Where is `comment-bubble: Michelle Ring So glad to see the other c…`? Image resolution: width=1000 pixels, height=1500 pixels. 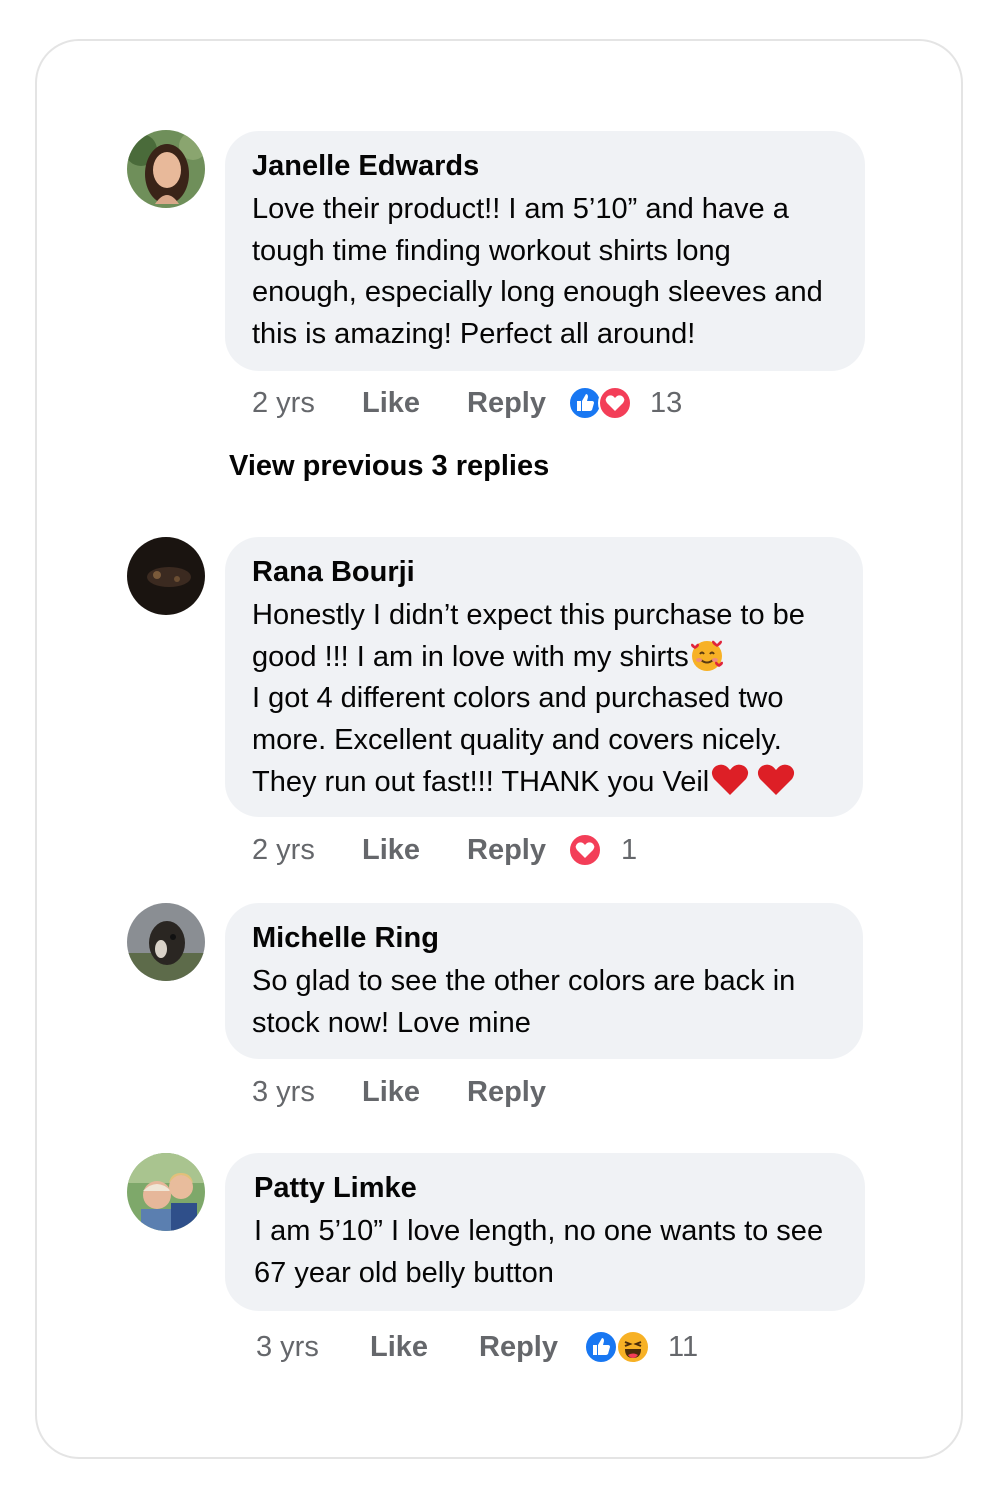
comment-bubble: Michelle Ring So glad to see the other c… is located at coordinates (544, 981).